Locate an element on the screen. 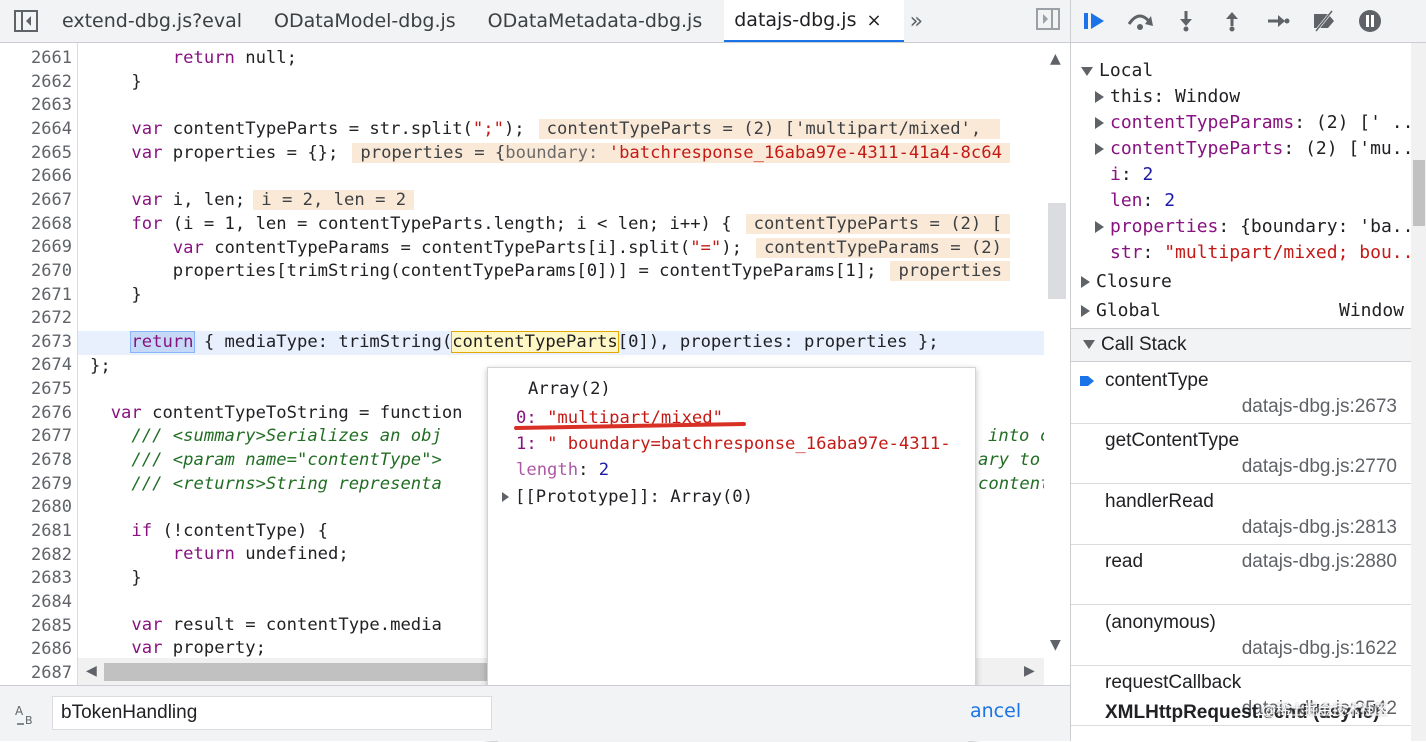 This screenshot has height=742, width=1426. call-frame: contentType datajs-dbg.js:2673 is located at coordinates (1241, 394).